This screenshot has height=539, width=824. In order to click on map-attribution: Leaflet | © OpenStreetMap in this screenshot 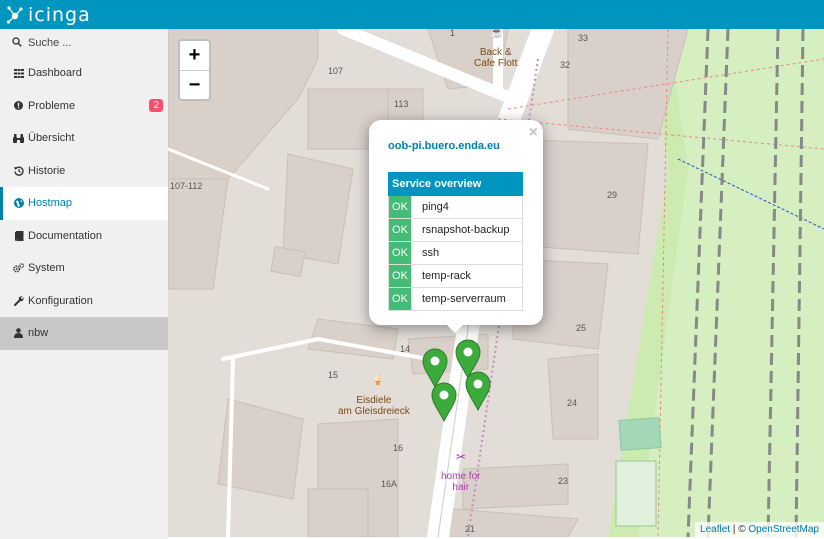, I will do `click(759, 529)`.